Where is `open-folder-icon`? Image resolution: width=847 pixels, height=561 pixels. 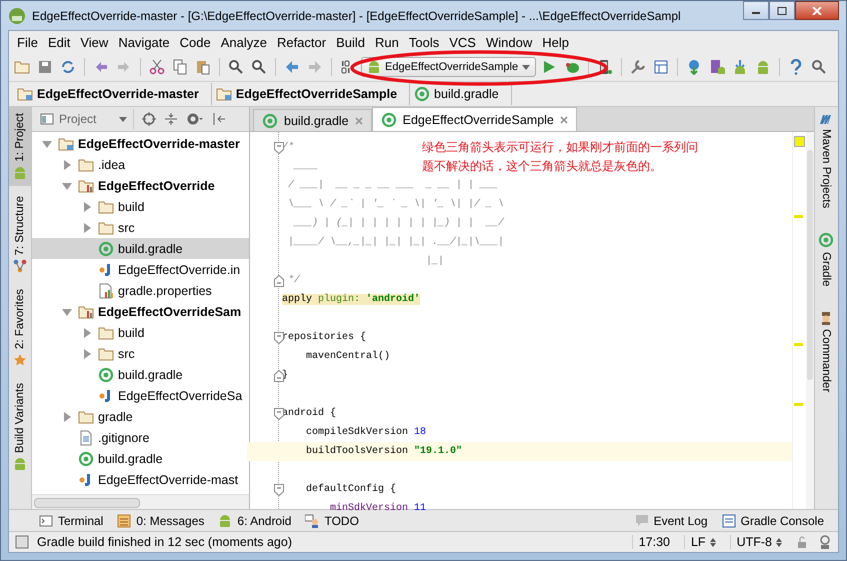
open-folder-icon is located at coordinates (22, 67).